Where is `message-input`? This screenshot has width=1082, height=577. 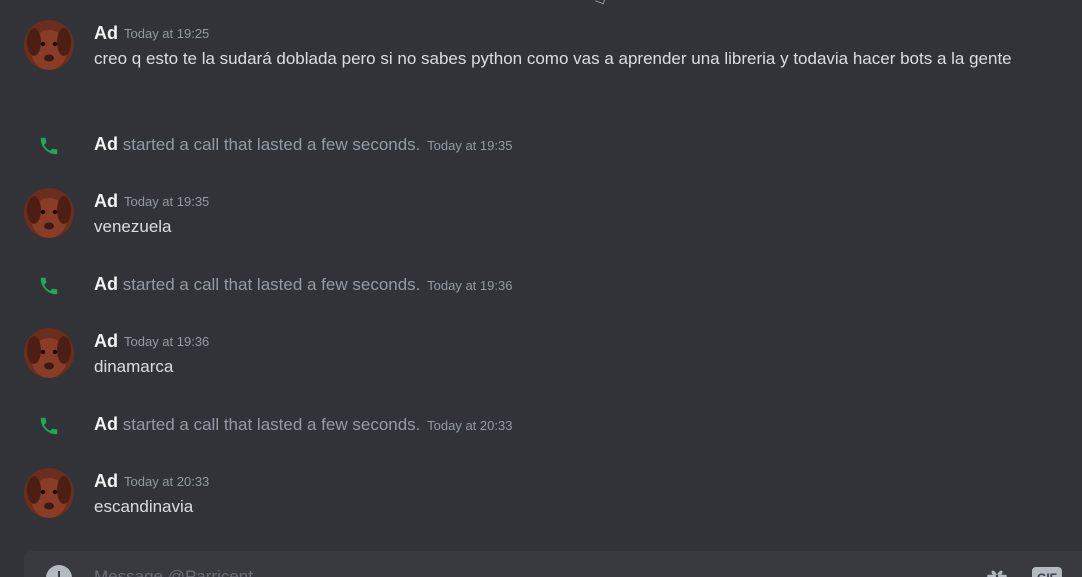 message-input is located at coordinates (494, 571).